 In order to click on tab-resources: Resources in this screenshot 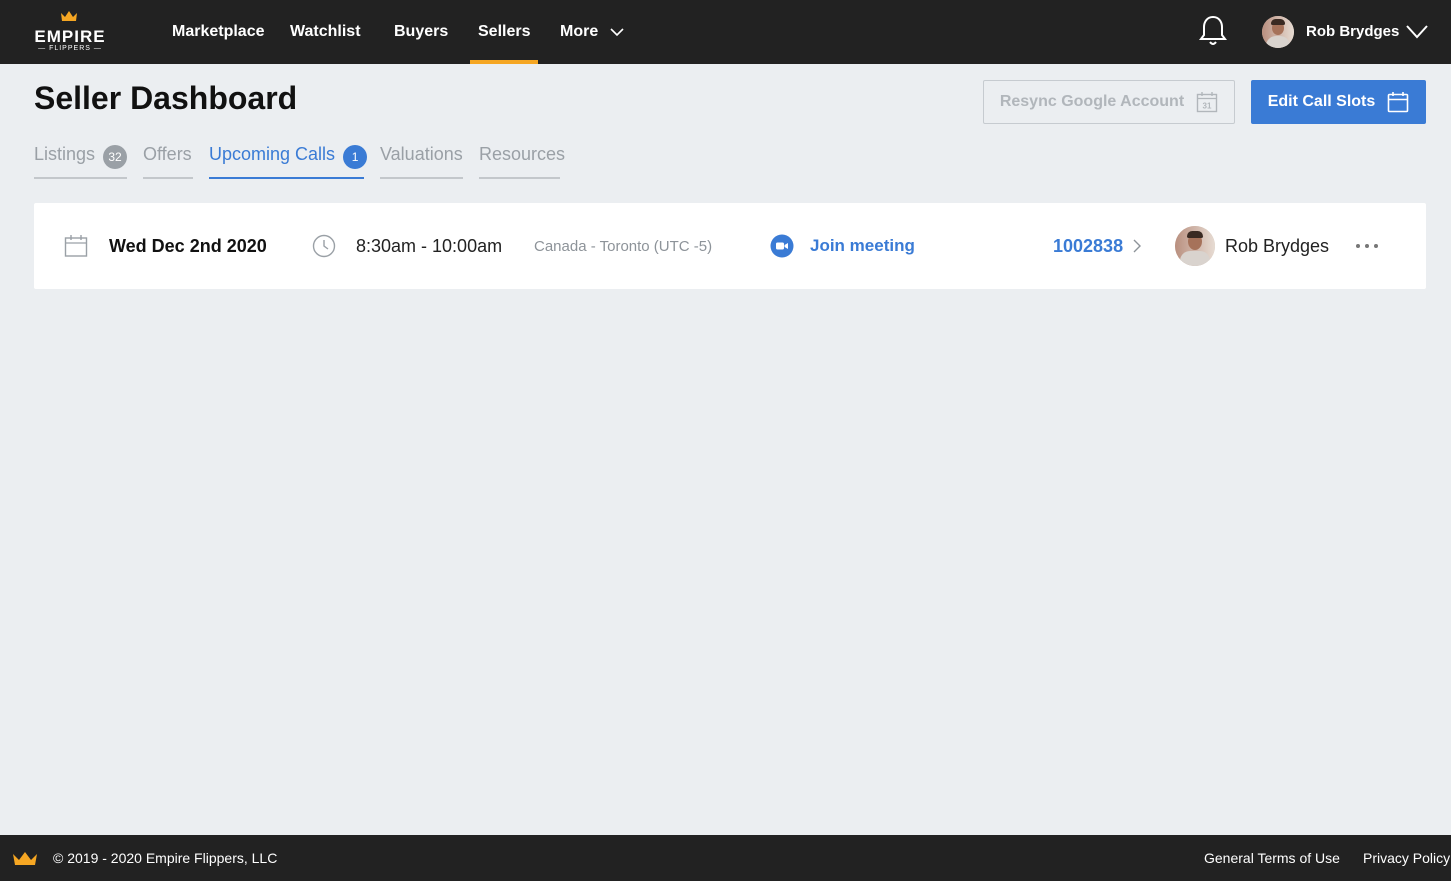, I will do `click(522, 161)`.